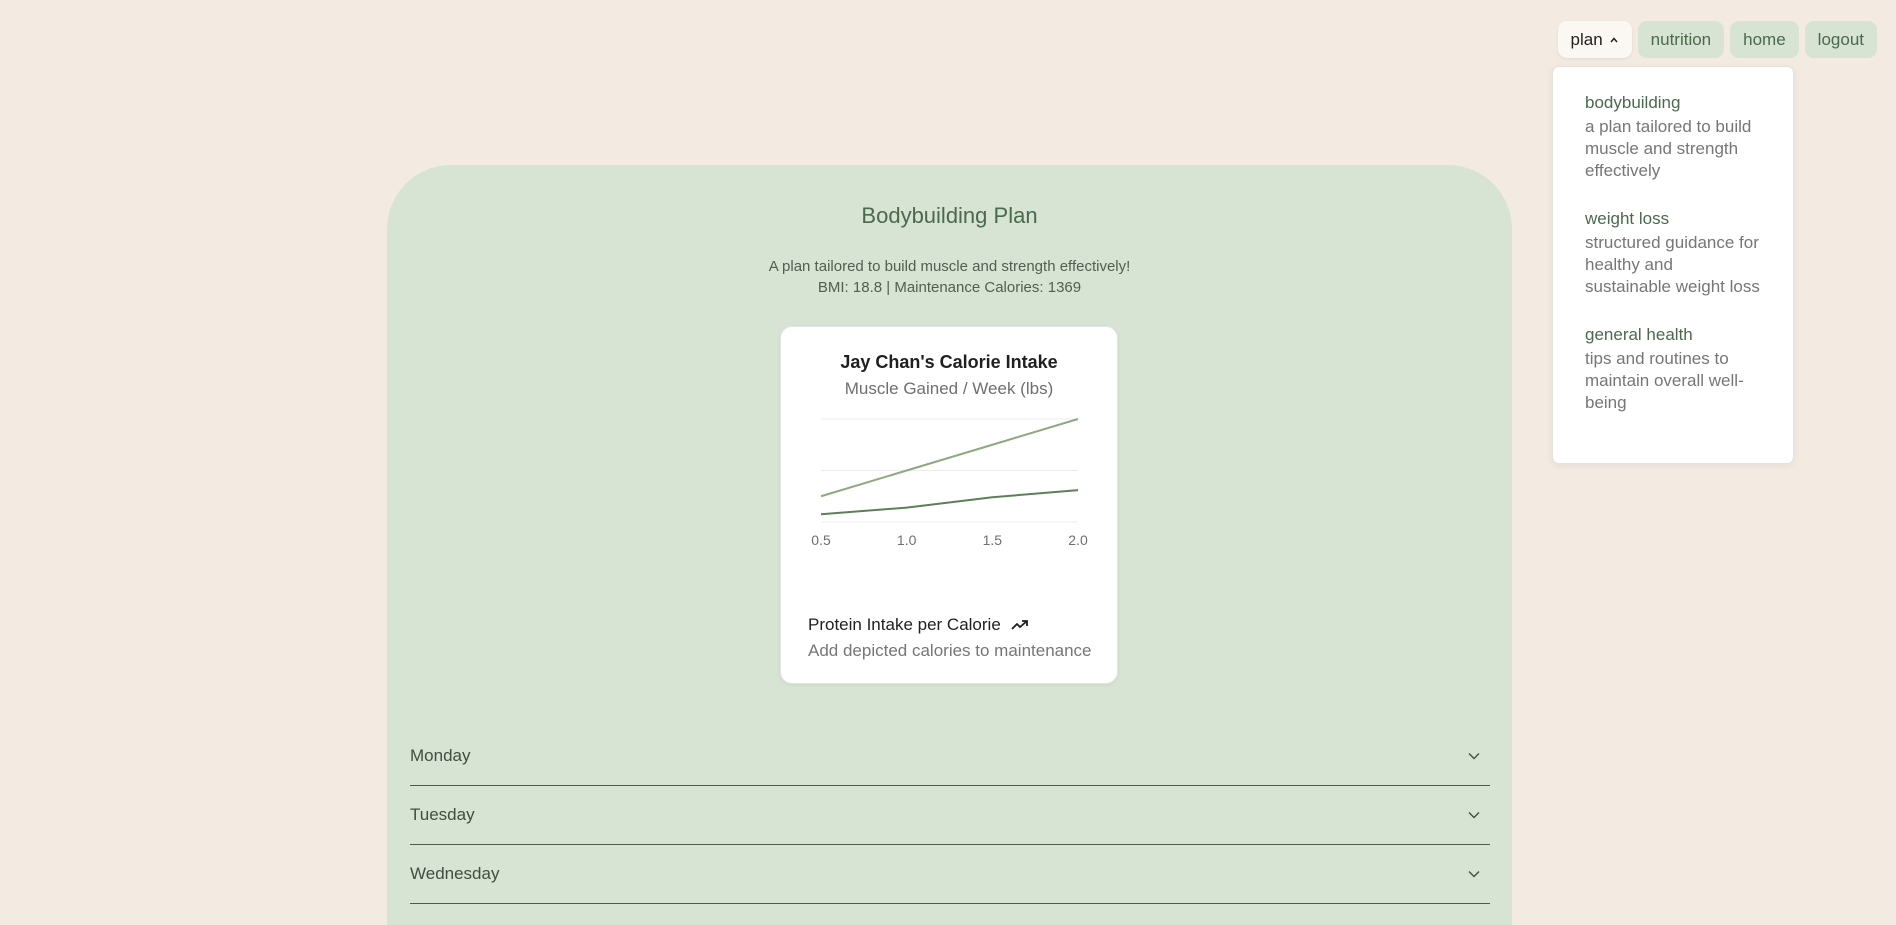 This screenshot has width=1896, height=925. Describe the element at coordinates (993, 540) in the screenshot. I see `x-tick-label: 1.5` at that location.